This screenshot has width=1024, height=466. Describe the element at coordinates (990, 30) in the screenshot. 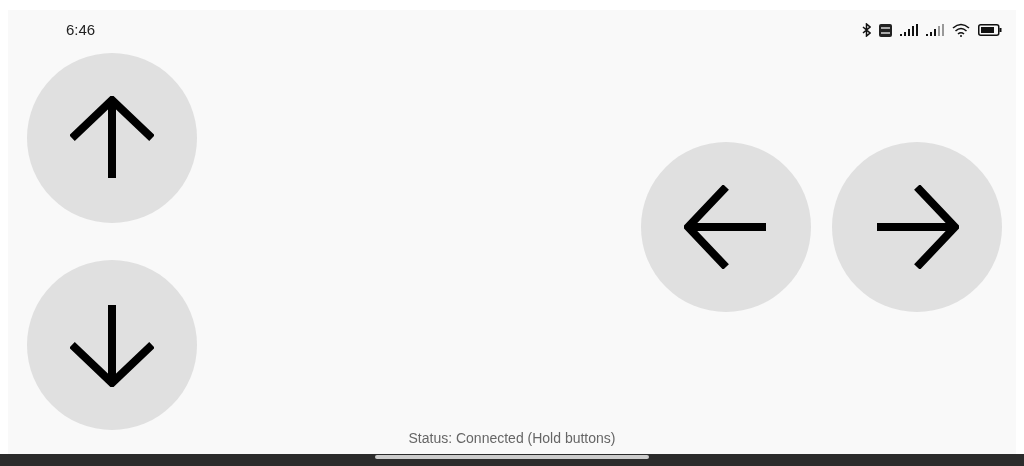

I see `battery-icon` at that location.